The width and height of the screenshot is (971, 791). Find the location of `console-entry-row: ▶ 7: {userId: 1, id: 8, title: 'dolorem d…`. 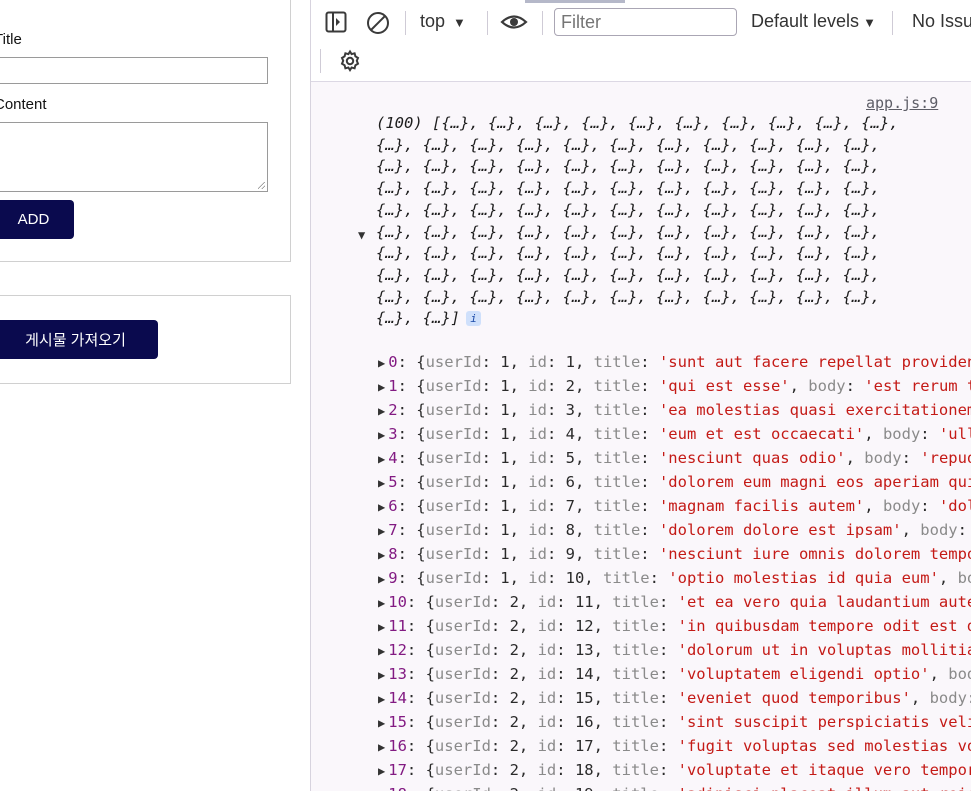

console-entry-row: ▶ 7: {userId: 1, id: 8, title: 'dolorem d… is located at coordinates (674, 530).